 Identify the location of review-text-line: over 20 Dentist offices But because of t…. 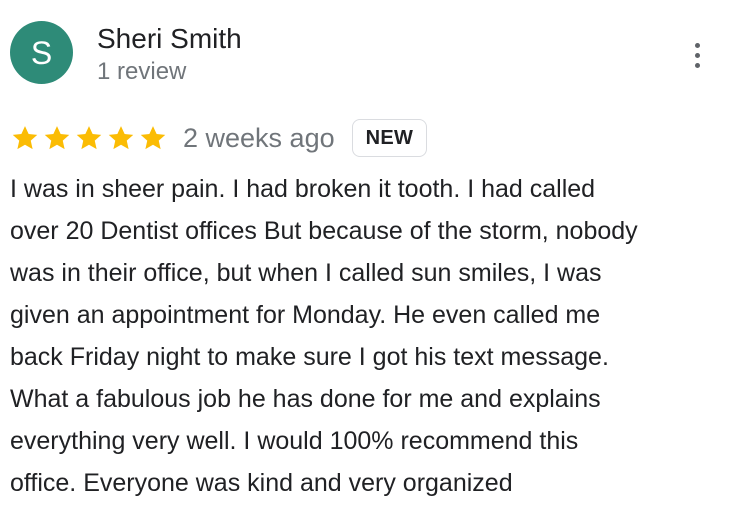
(324, 231).